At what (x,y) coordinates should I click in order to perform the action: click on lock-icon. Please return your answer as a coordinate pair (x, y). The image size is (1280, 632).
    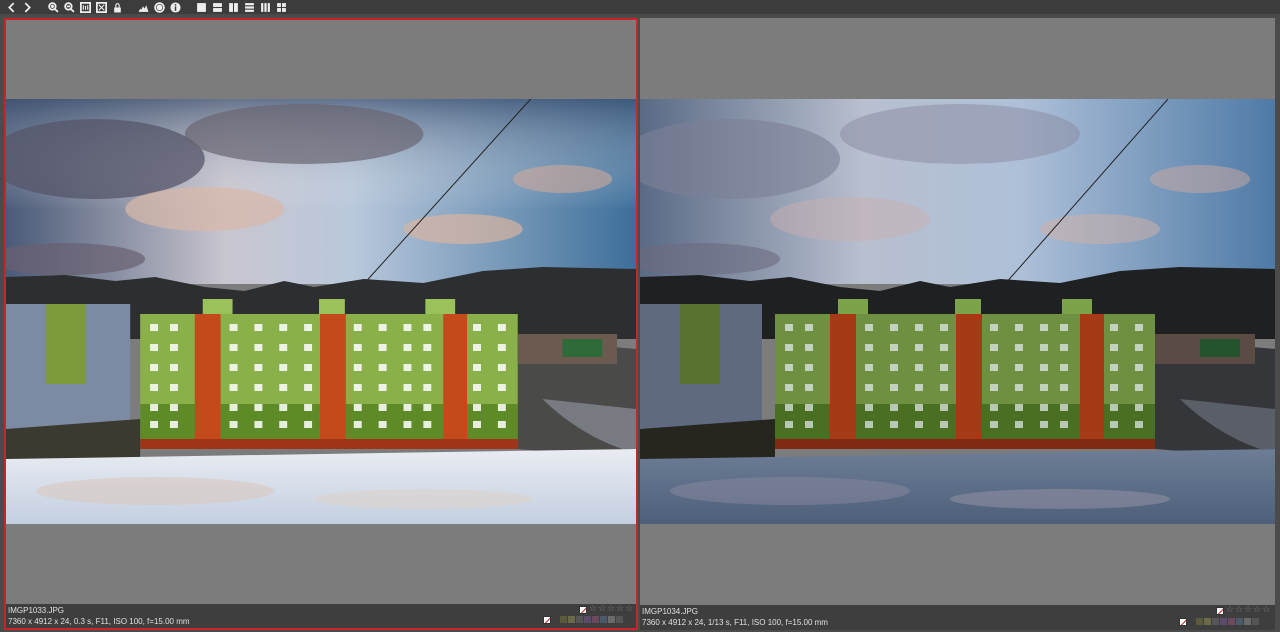
    Looking at the image, I should click on (117, 7).